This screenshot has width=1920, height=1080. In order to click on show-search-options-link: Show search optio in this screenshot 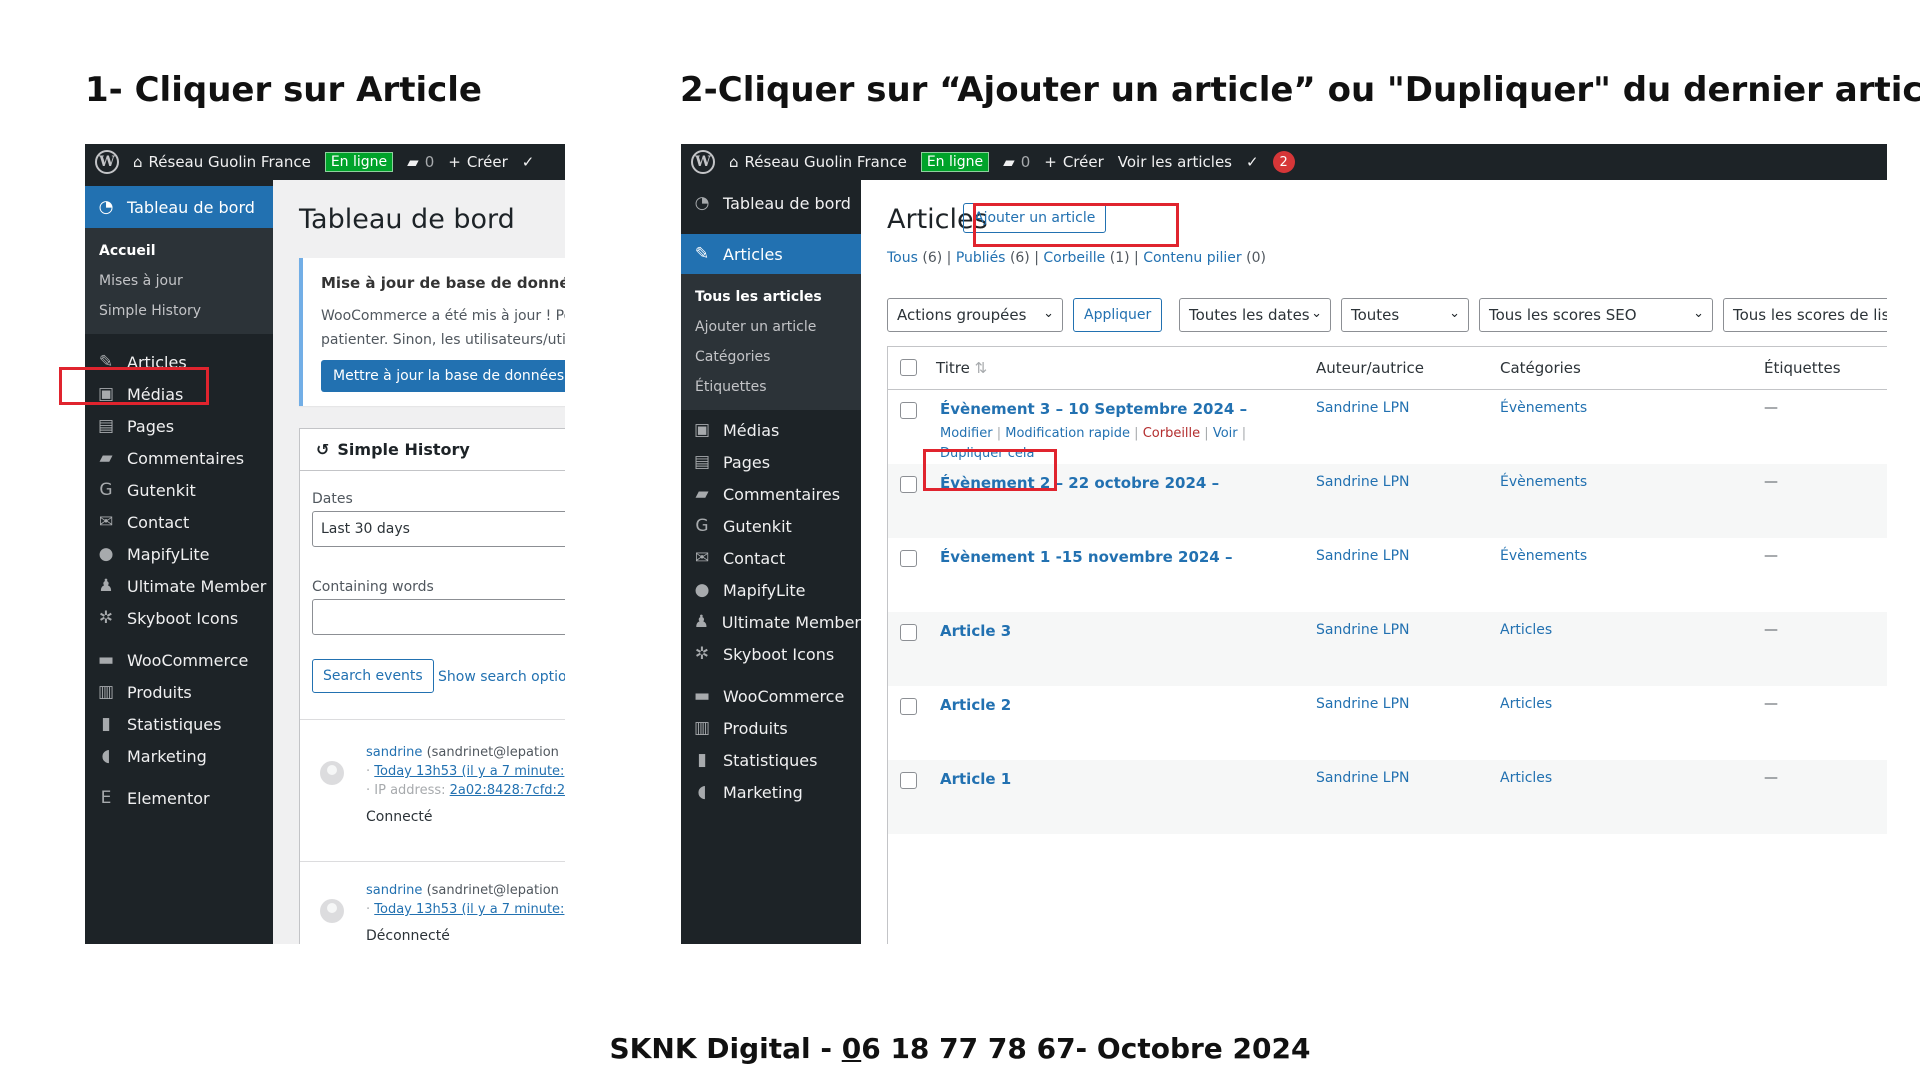, I will do `click(501, 677)`.